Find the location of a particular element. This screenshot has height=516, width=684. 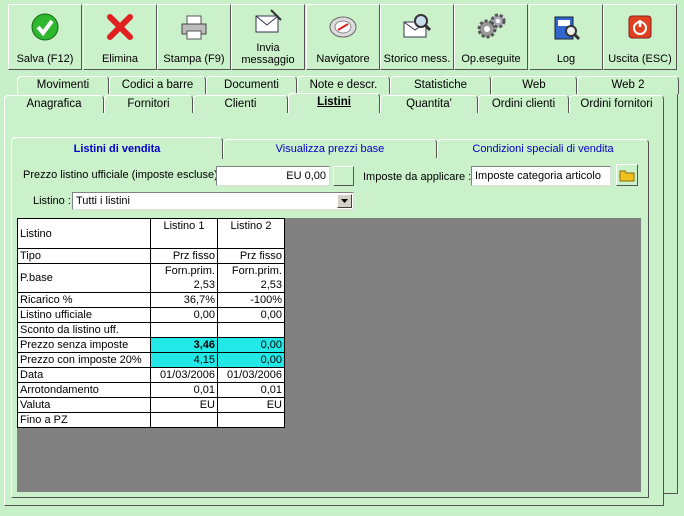

navigator-button: Navigatore is located at coordinates (343, 37).